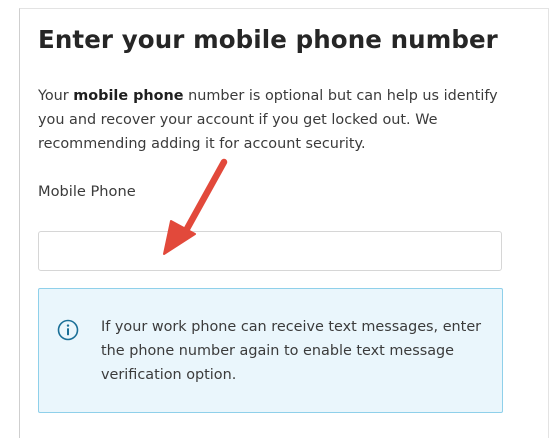  What do you see at coordinates (87, 191) in the screenshot?
I see `mobile-phone-label: Mobile Phone` at bounding box center [87, 191].